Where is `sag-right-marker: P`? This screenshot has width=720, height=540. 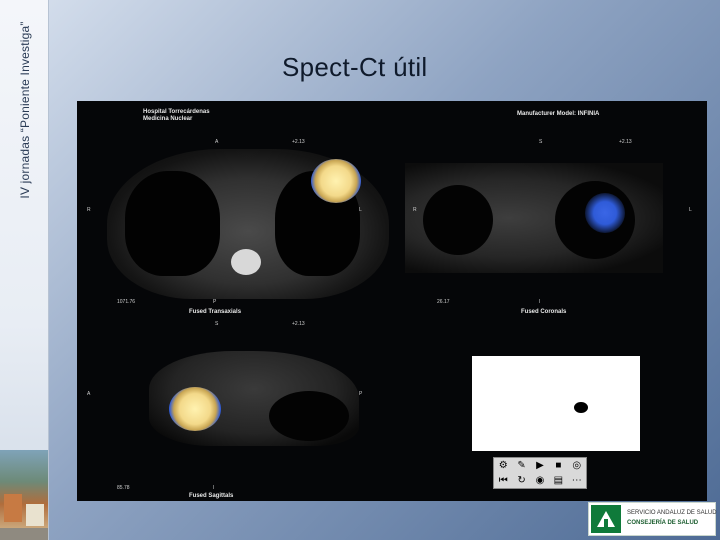
sag-right-marker: P is located at coordinates (361, 394).